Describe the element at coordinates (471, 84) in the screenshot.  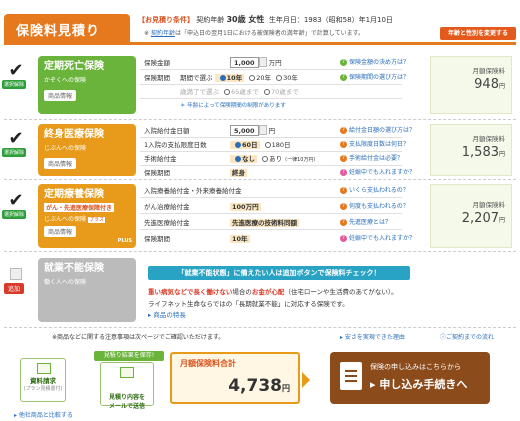
I see `price-value: 948円` at that location.